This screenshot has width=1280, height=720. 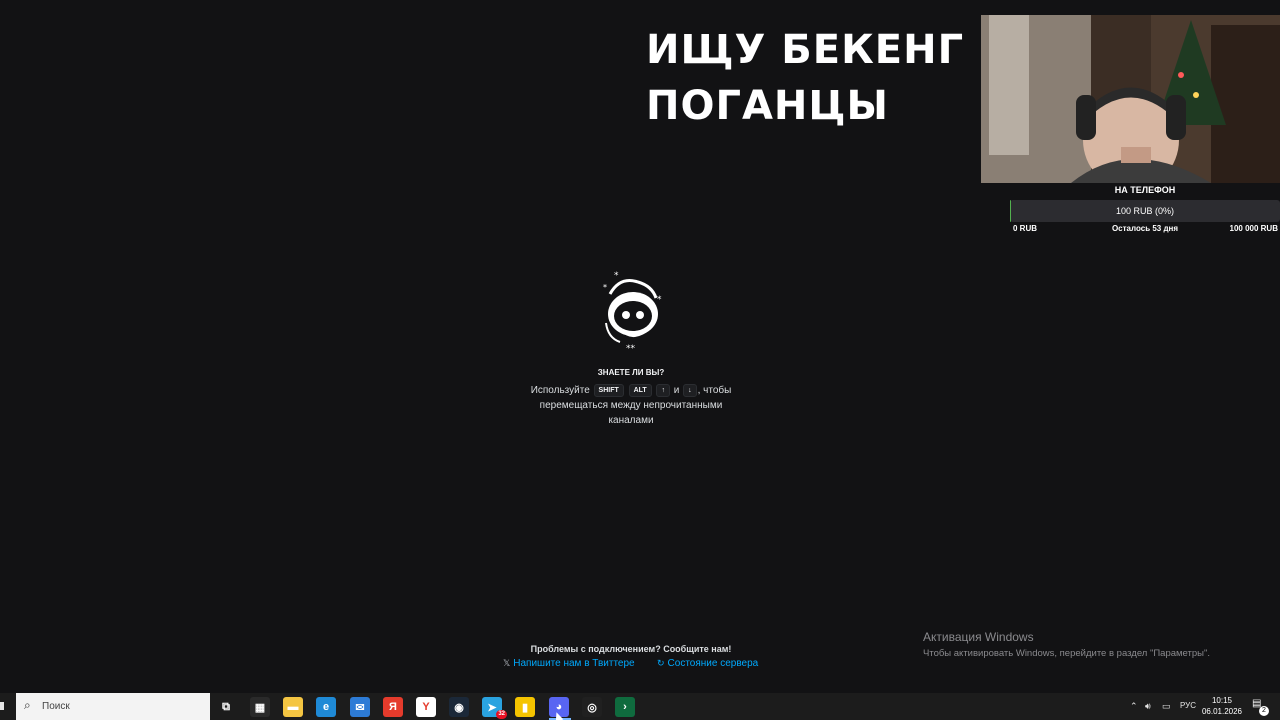 I want to click on file-explorer-icon: ▬, so click(x=293, y=707).